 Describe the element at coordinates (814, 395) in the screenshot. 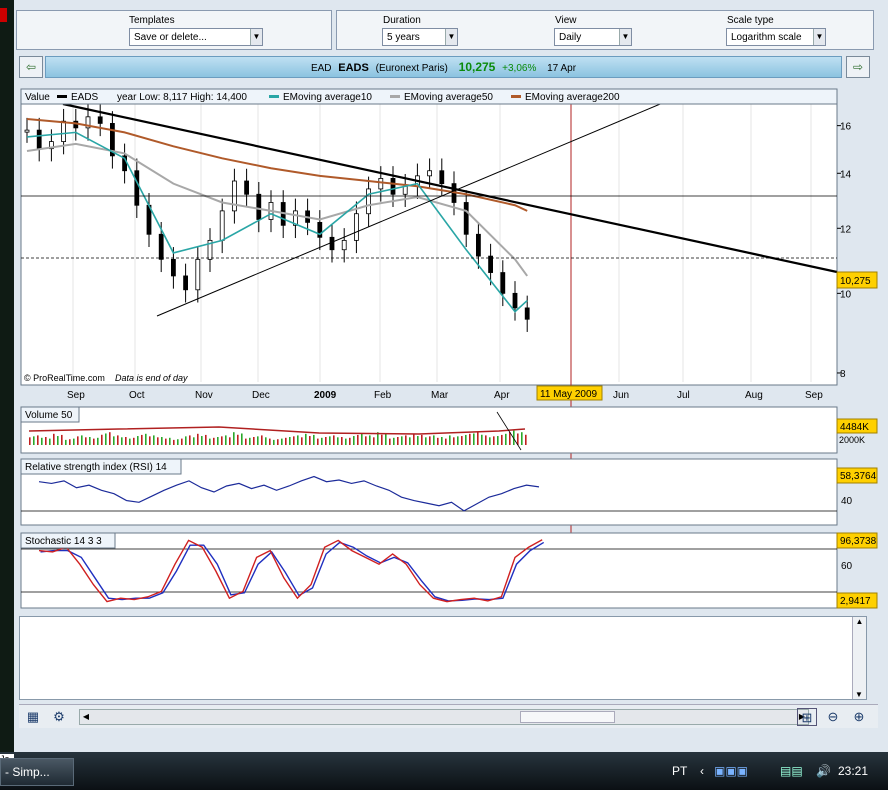

I see `time-tick: Sep` at that location.